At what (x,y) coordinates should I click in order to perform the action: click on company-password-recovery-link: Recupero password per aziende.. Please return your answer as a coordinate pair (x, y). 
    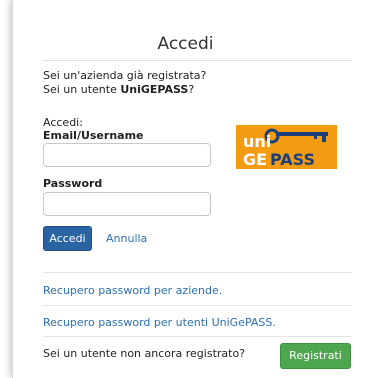
    Looking at the image, I should click on (132, 290).